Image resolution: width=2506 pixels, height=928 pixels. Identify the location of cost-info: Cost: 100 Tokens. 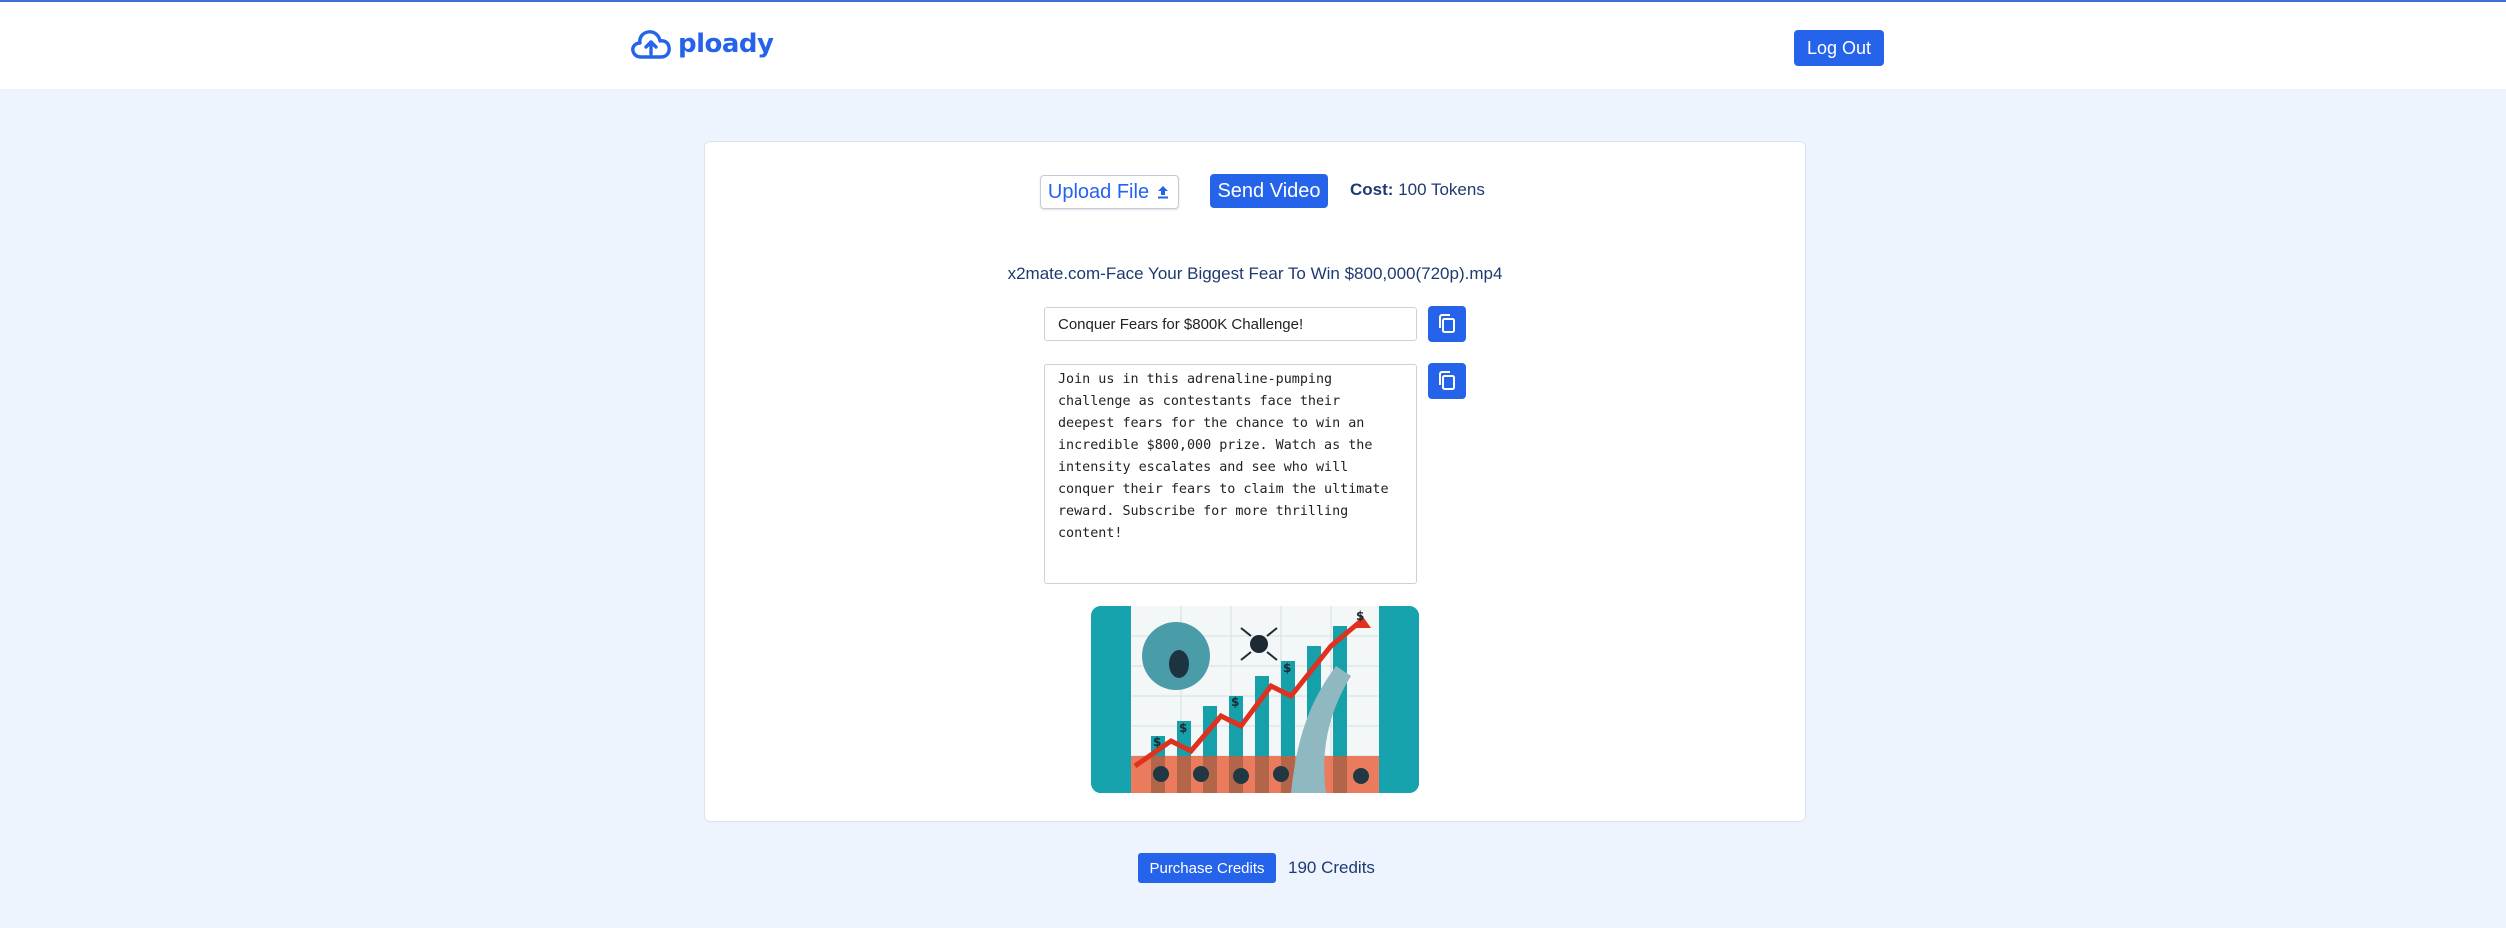
(1417, 190).